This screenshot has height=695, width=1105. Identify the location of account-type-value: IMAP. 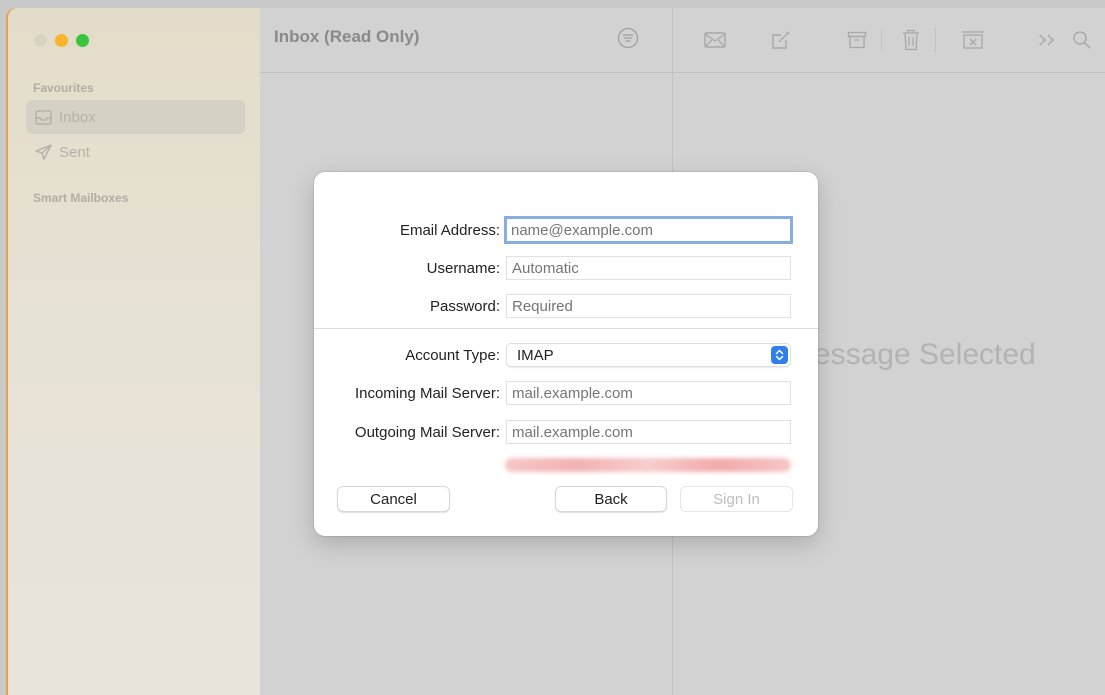
(535, 355).